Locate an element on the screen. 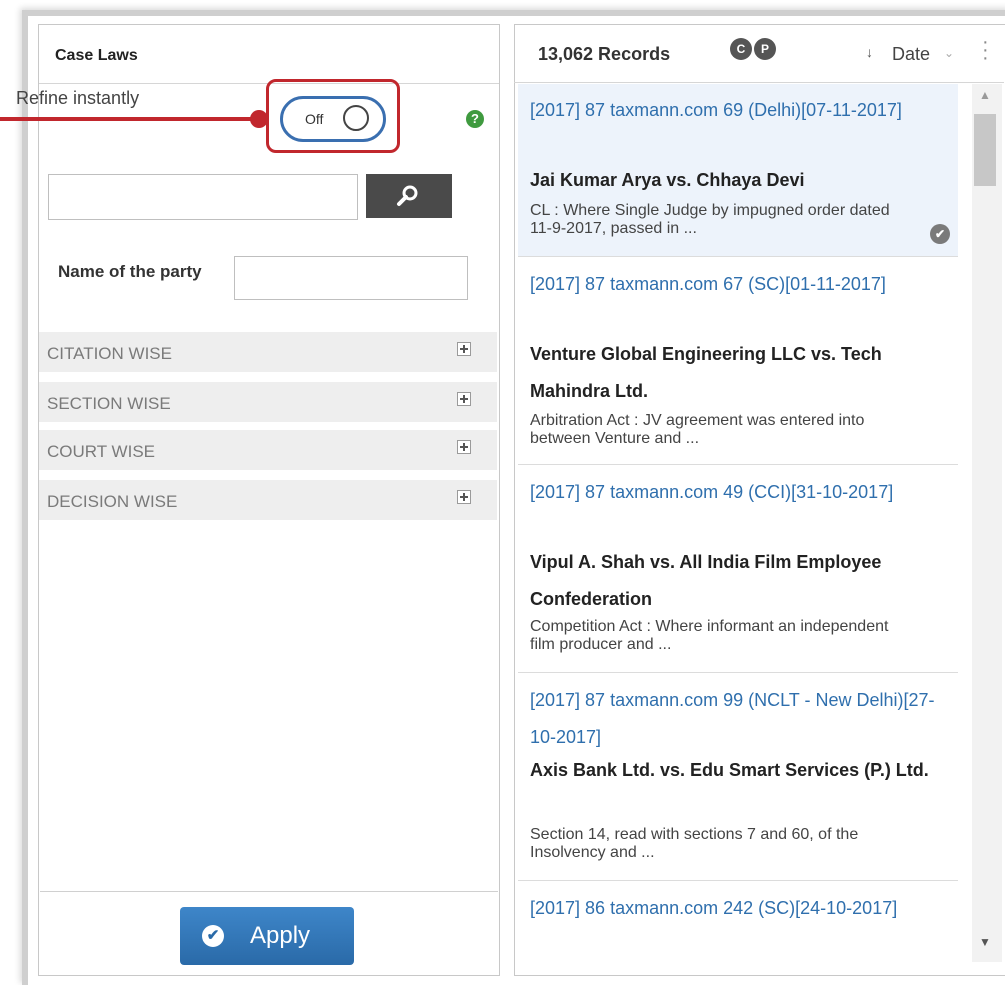 This screenshot has height=985, width=1005. results-scrollbar is located at coordinates (987, 523).